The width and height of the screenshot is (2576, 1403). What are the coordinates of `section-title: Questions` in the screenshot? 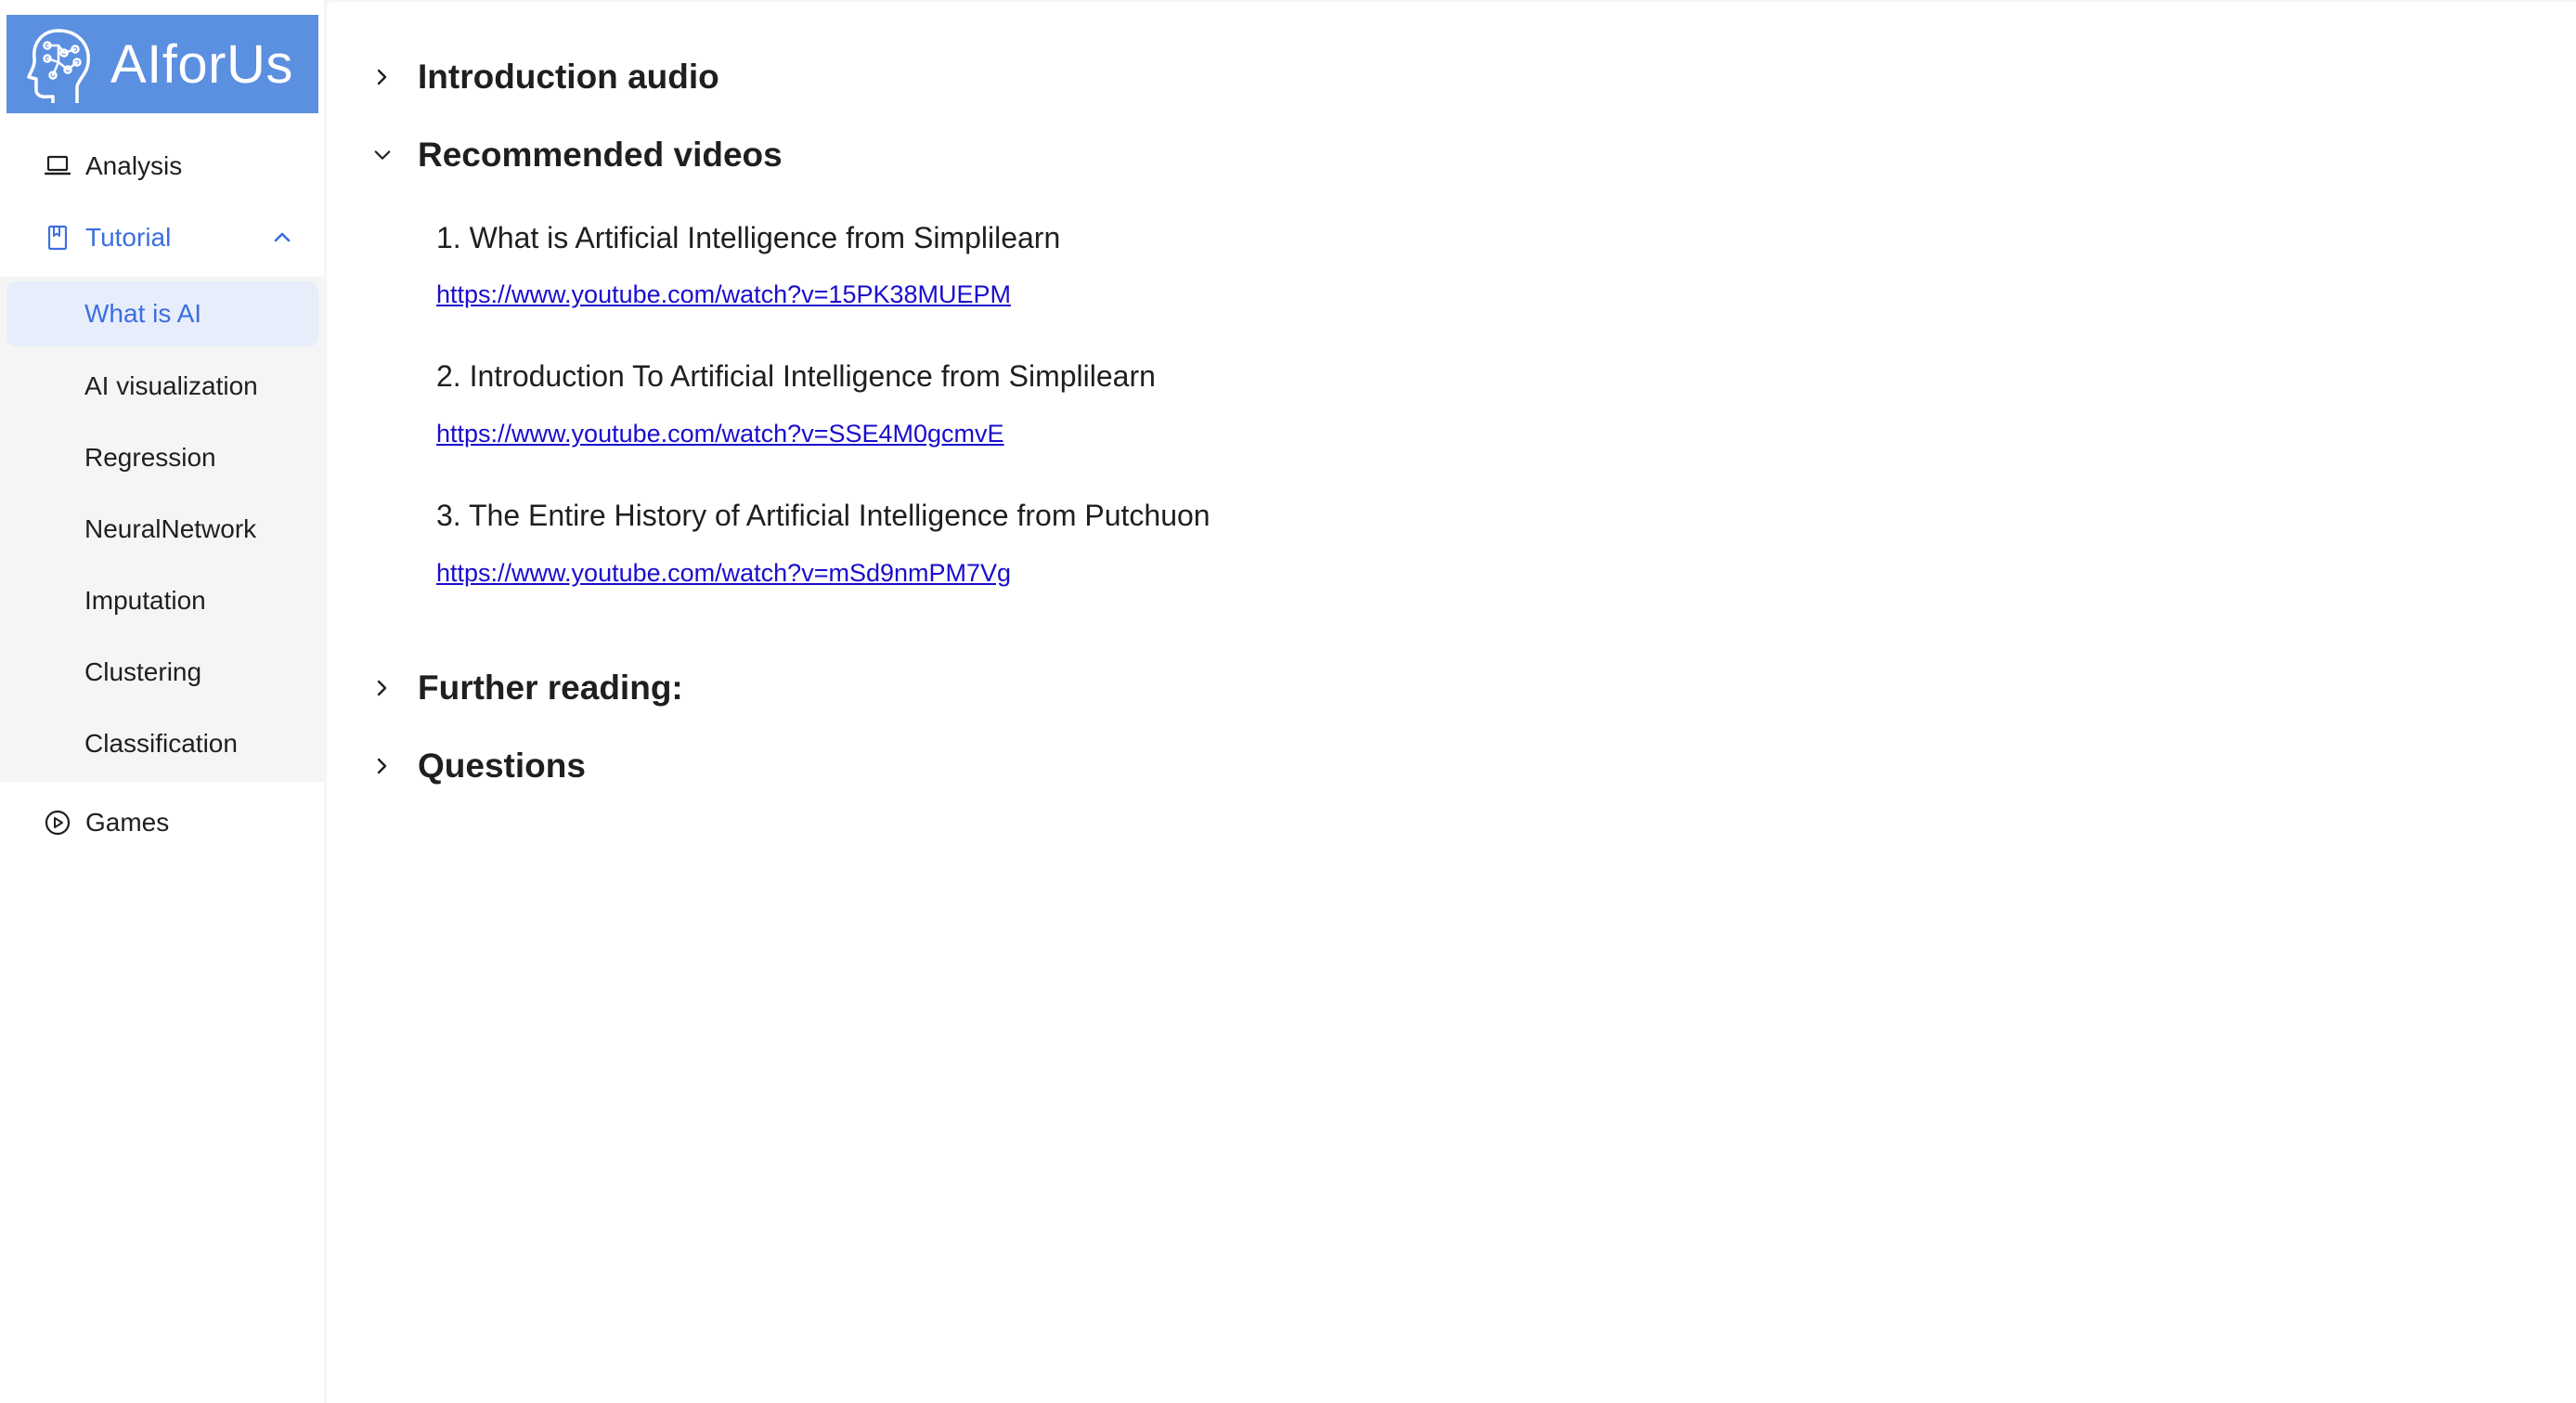 It's located at (502, 766).